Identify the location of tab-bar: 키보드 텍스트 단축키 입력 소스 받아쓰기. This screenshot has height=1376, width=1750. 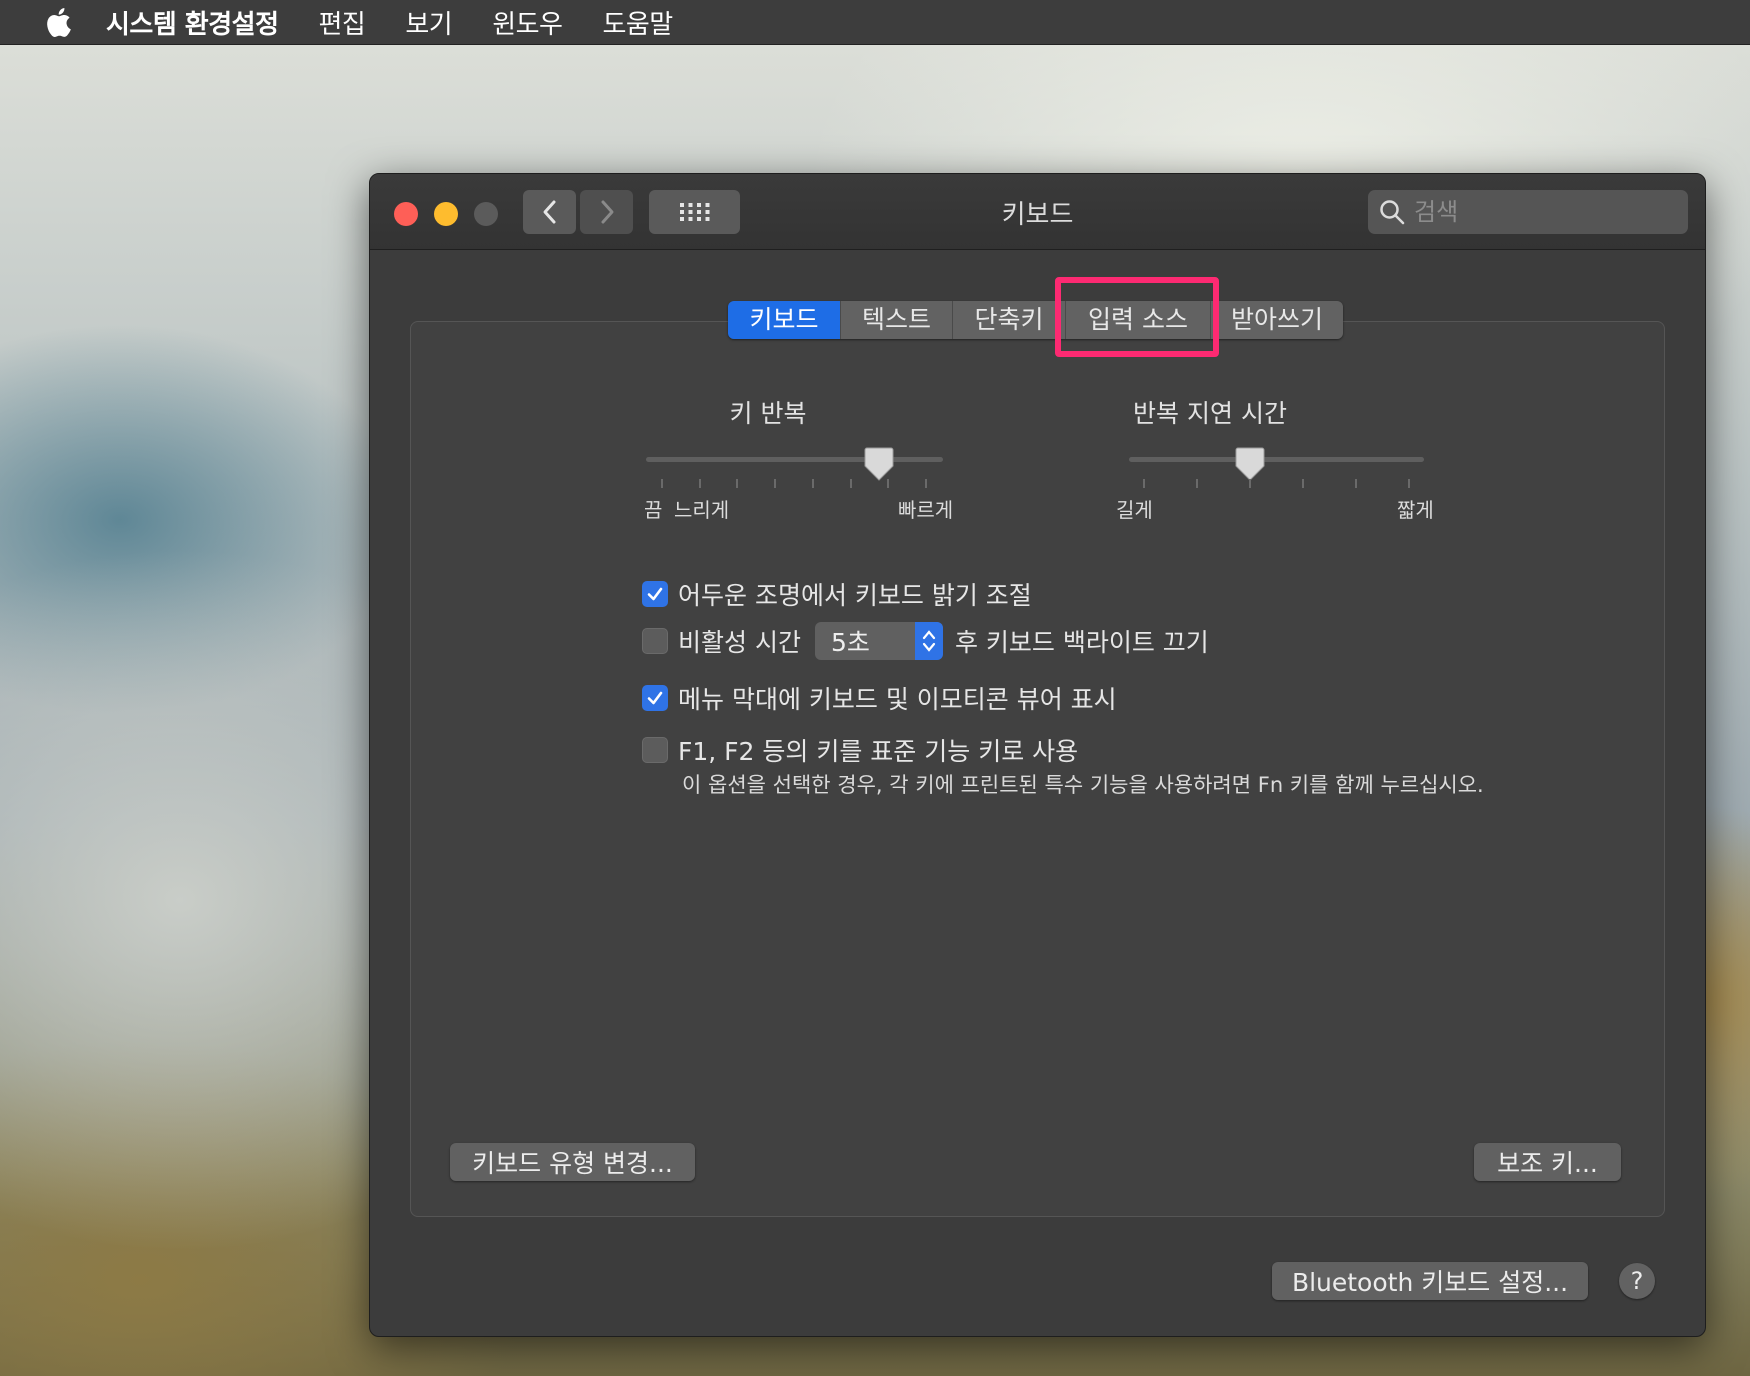
(1035, 320).